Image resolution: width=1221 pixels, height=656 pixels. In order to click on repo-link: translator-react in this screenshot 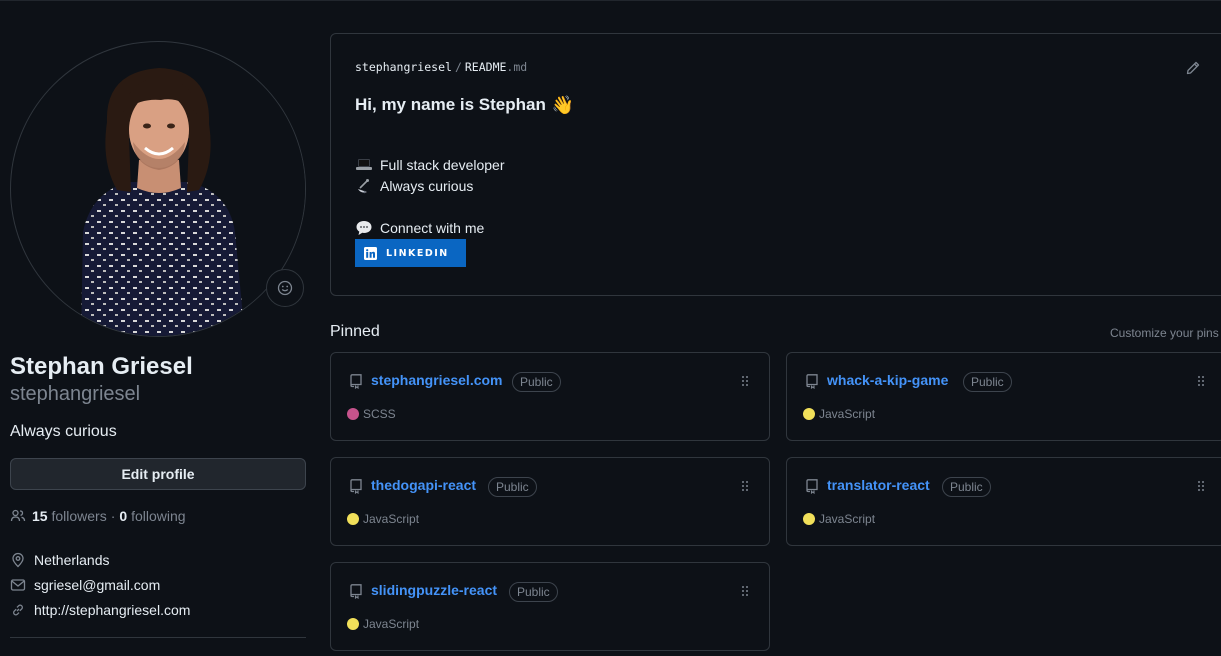, I will do `click(878, 485)`.